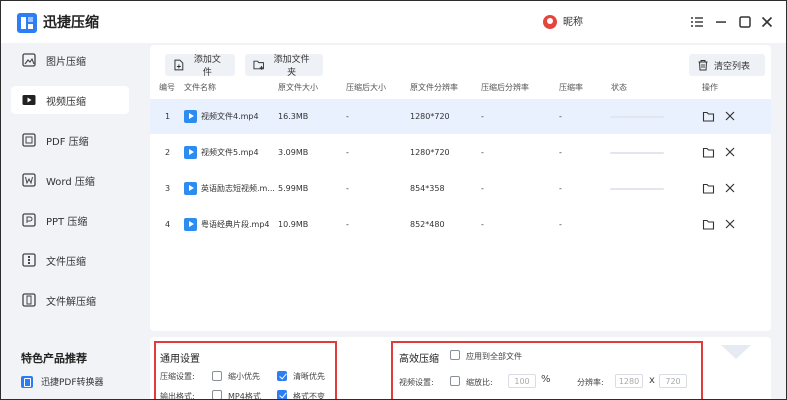 The image size is (787, 400). Describe the element at coordinates (29, 220) in the screenshot. I see `ppt-compress-icon` at that location.